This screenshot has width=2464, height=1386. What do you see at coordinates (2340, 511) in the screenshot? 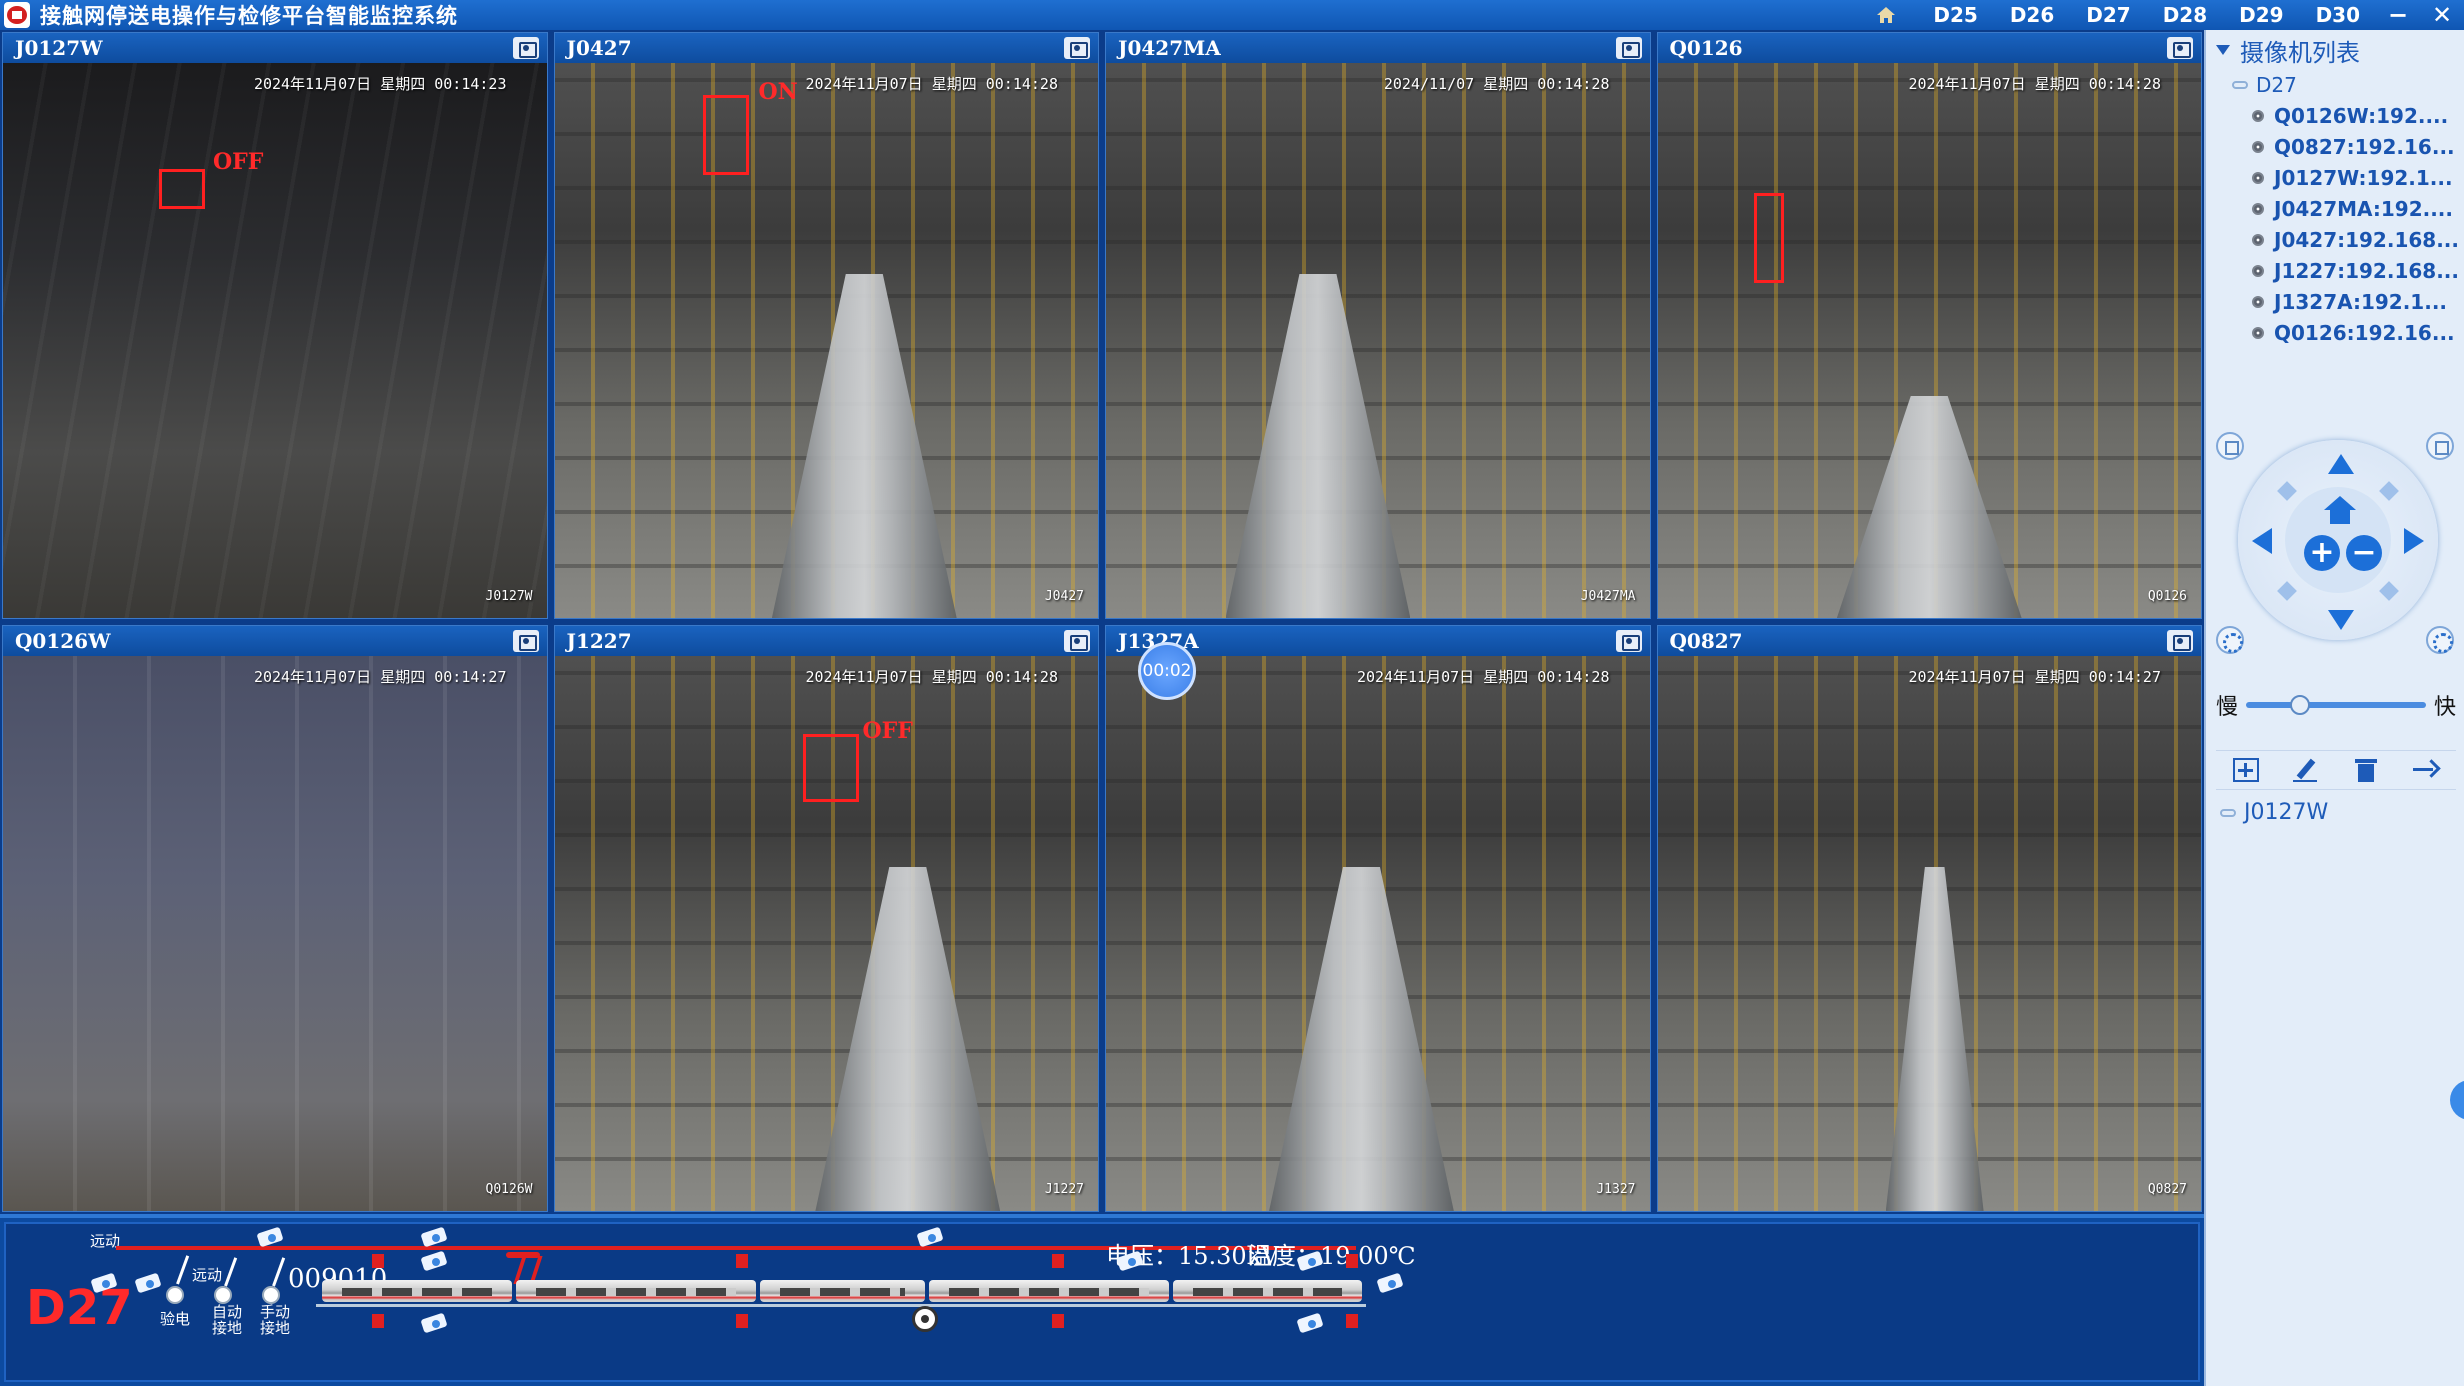
I see `ptz-home-icon` at bounding box center [2340, 511].